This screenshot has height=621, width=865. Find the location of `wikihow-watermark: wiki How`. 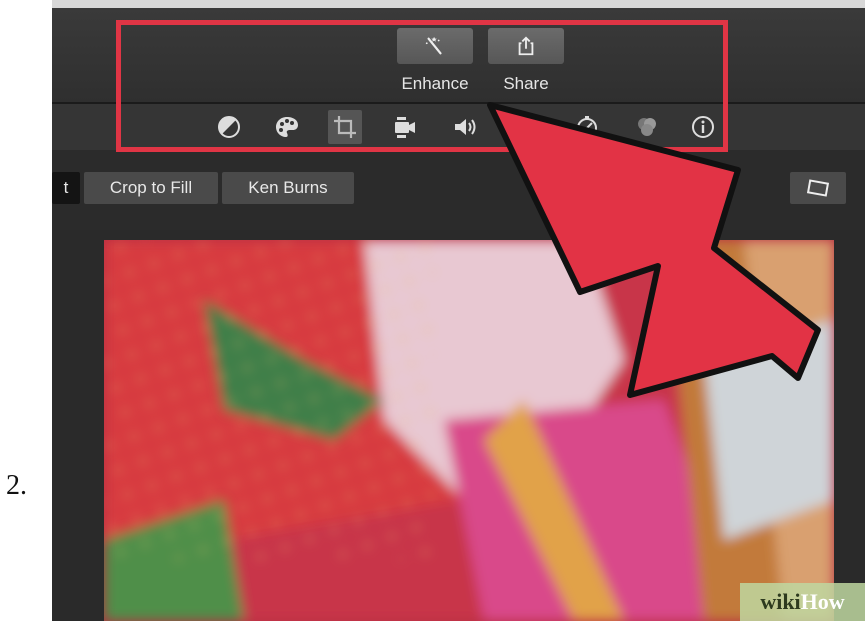

wikihow-watermark: wiki How is located at coordinates (802, 602).